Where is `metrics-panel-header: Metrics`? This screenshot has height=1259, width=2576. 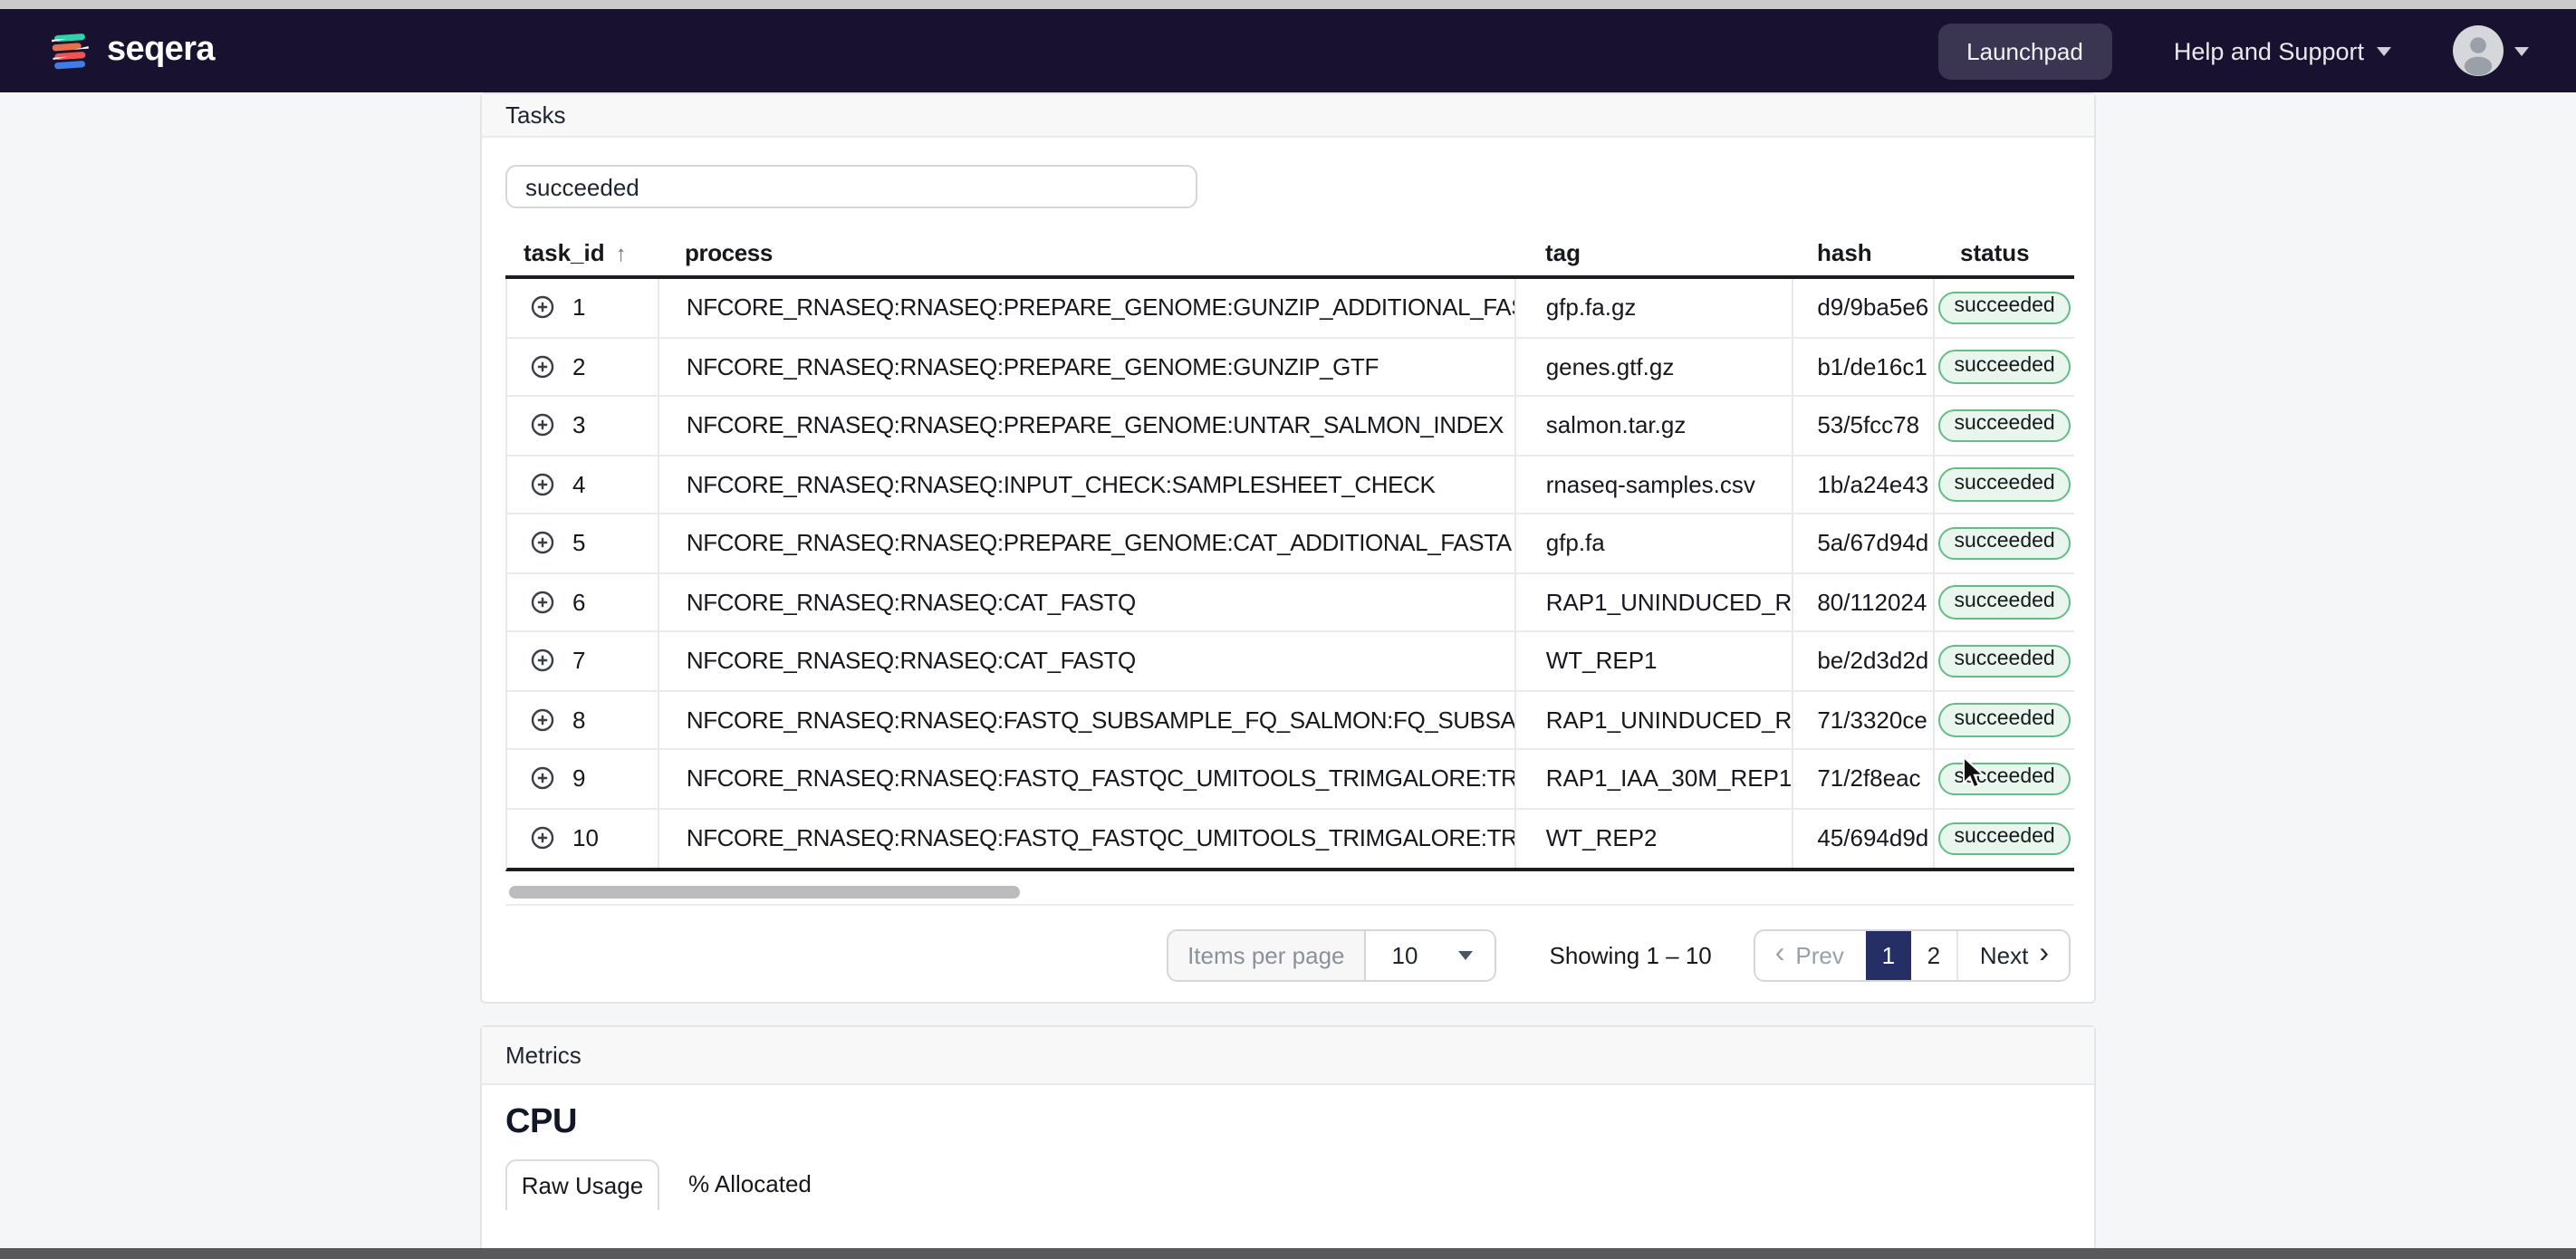 metrics-panel-header: Metrics is located at coordinates (1288, 1056).